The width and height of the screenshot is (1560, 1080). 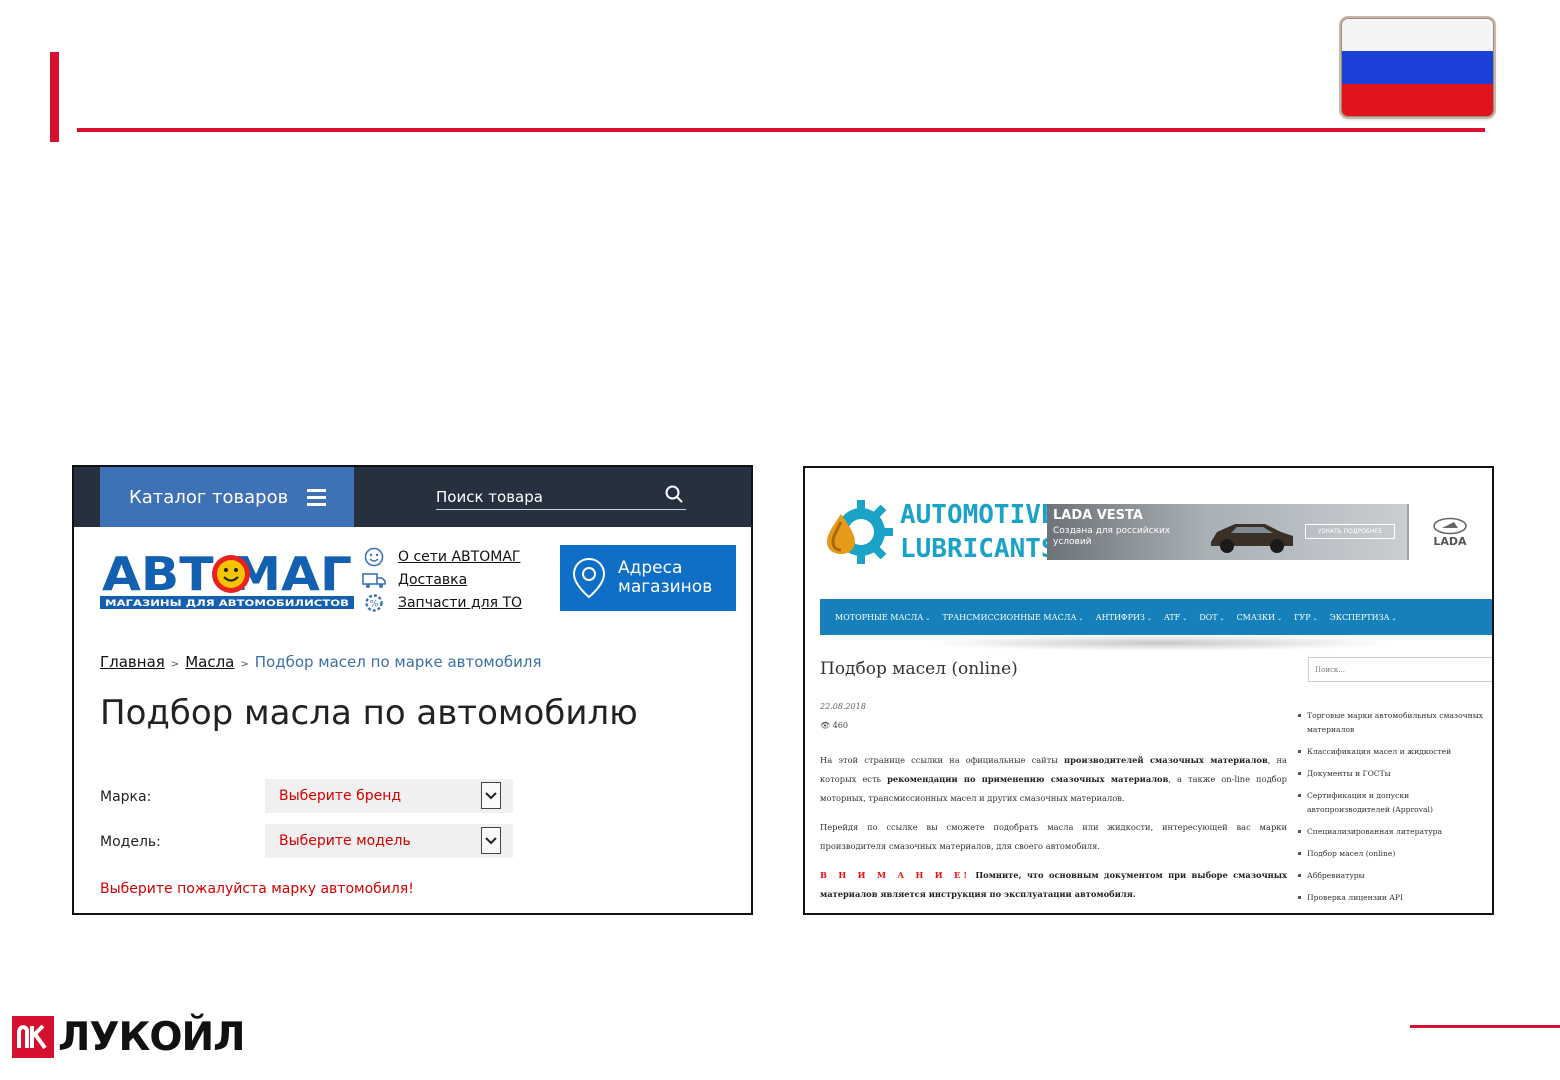 I want to click on lukoil-wordmark: ЛУКОЙЛ, so click(x=152, y=1037).